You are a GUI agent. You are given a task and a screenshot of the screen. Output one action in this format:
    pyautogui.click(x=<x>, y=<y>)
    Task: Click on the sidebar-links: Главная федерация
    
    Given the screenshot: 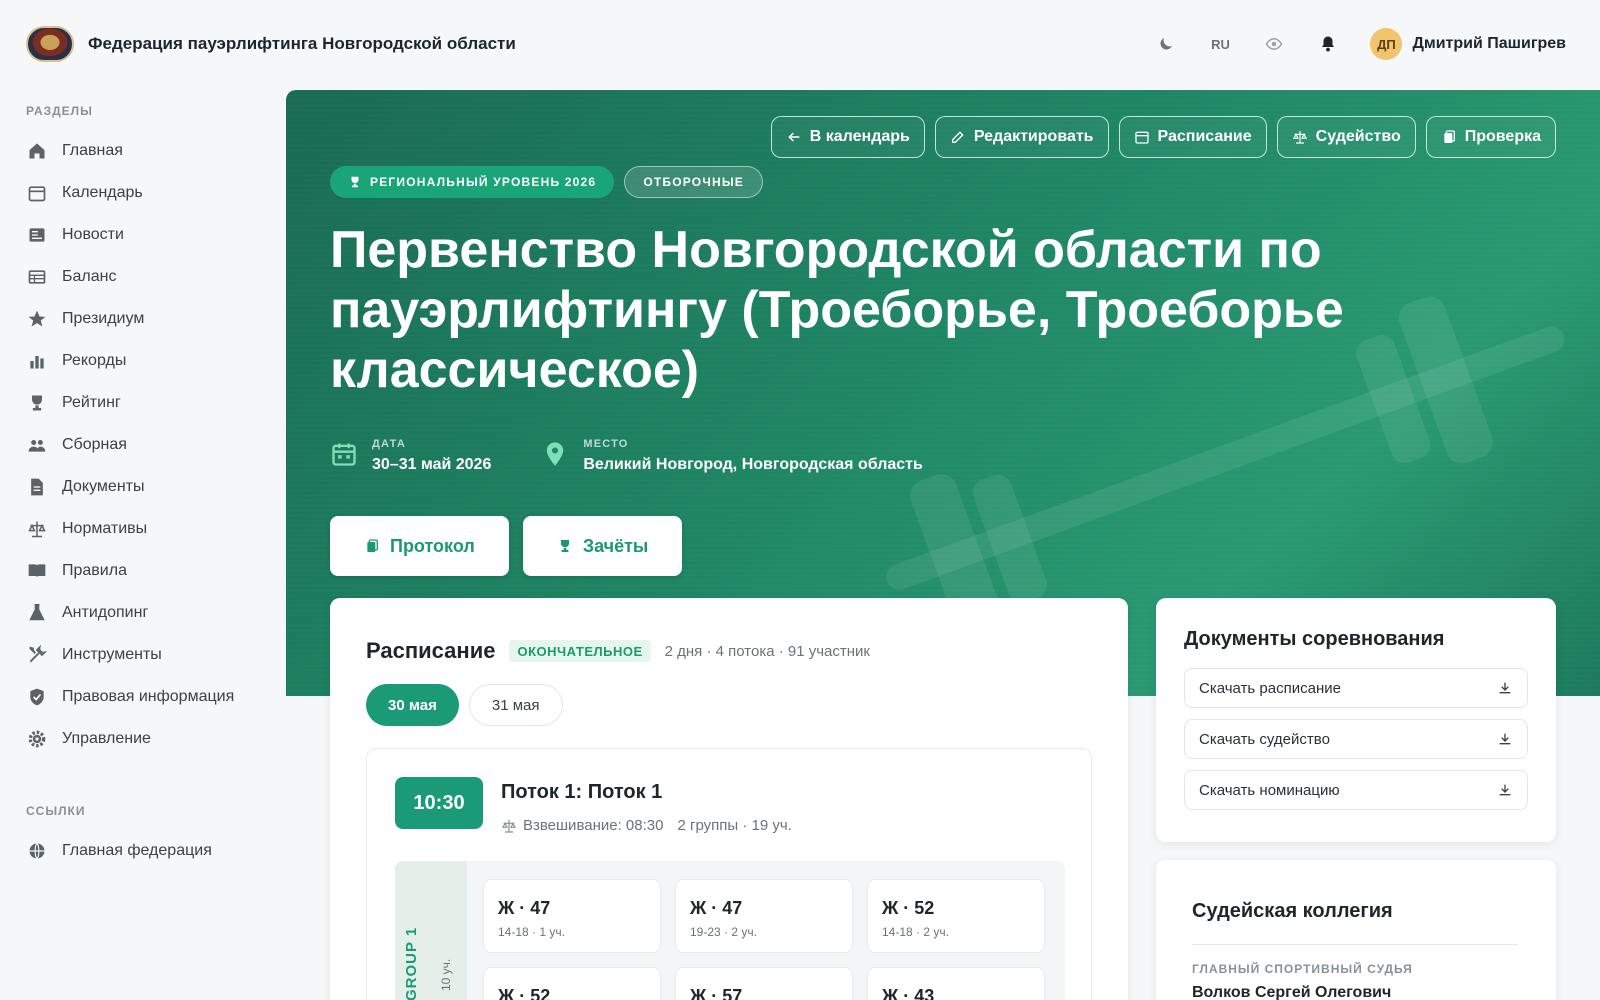 What is the action you would take?
    pyautogui.click(x=135, y=851)
    